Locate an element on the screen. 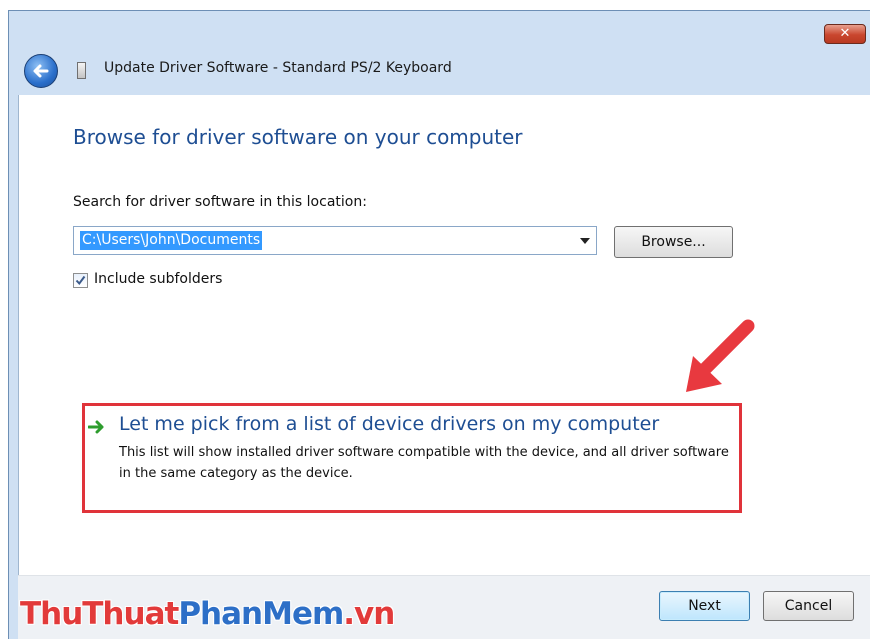 The width and height of the screenshot is (870, 639). include-subfolders-label: Include subfolders is located at coordinates (158, 279).